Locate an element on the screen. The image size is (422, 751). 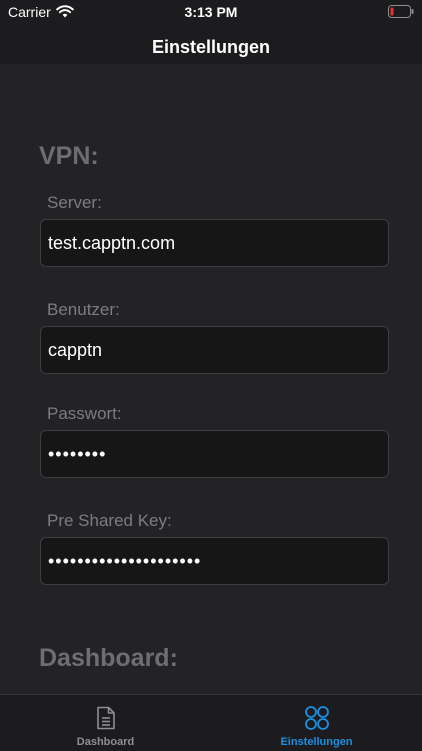
battery-low-icon is located at coordinates (401, 11).